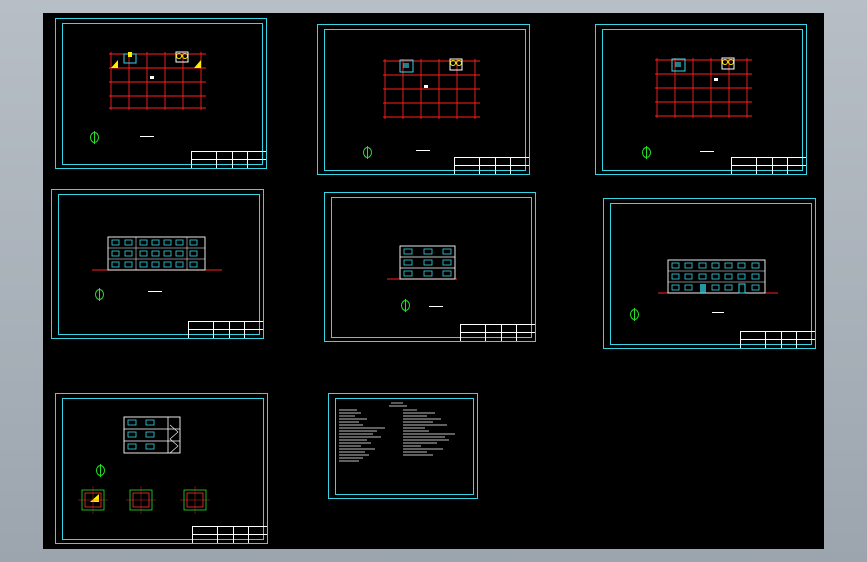 The width and height of the screenshot is (867, 562). What do you see at coordinates (422, 262) in the screenshot?
I see `side-elevation-drawing` at bounding box center [422, 262].